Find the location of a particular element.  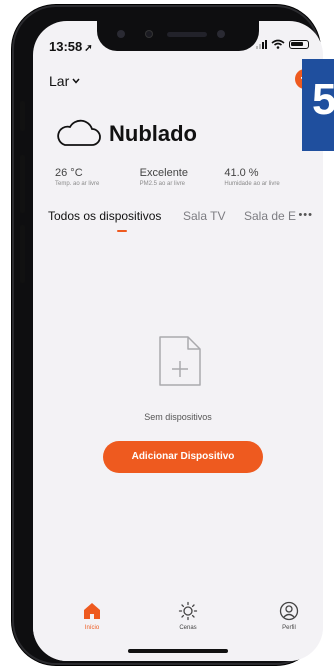

empty-state-message: Sem dispositivos is located at coordinates (178, 417).